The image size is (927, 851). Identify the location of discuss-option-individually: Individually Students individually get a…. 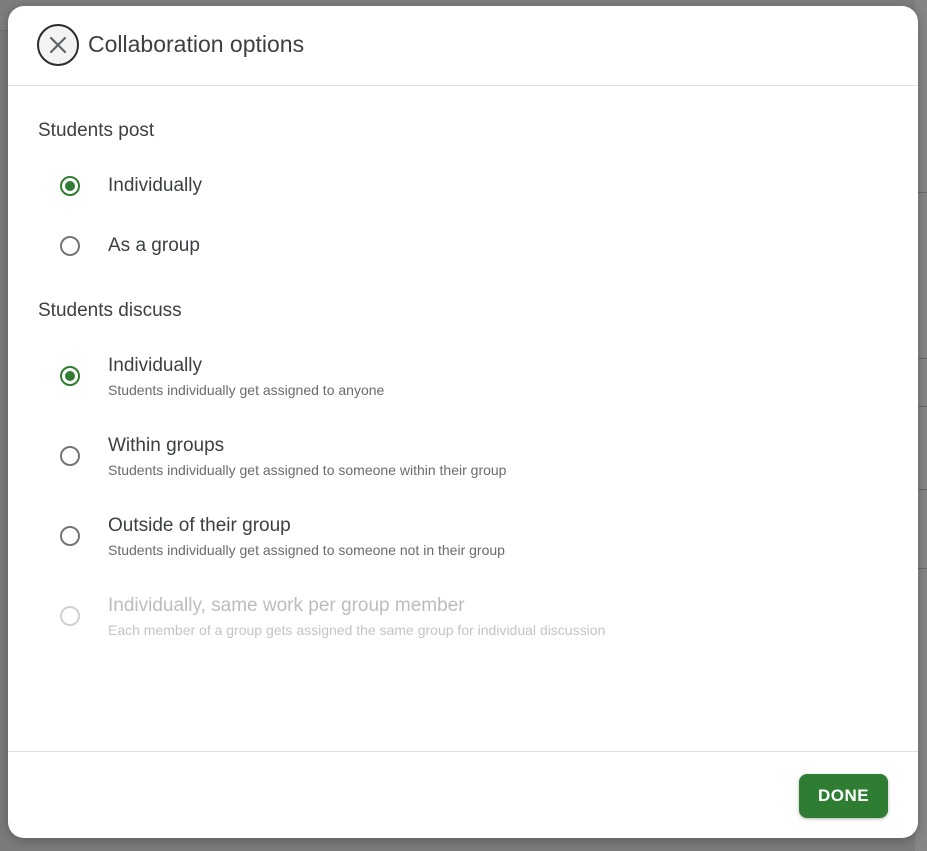
(408, 378).